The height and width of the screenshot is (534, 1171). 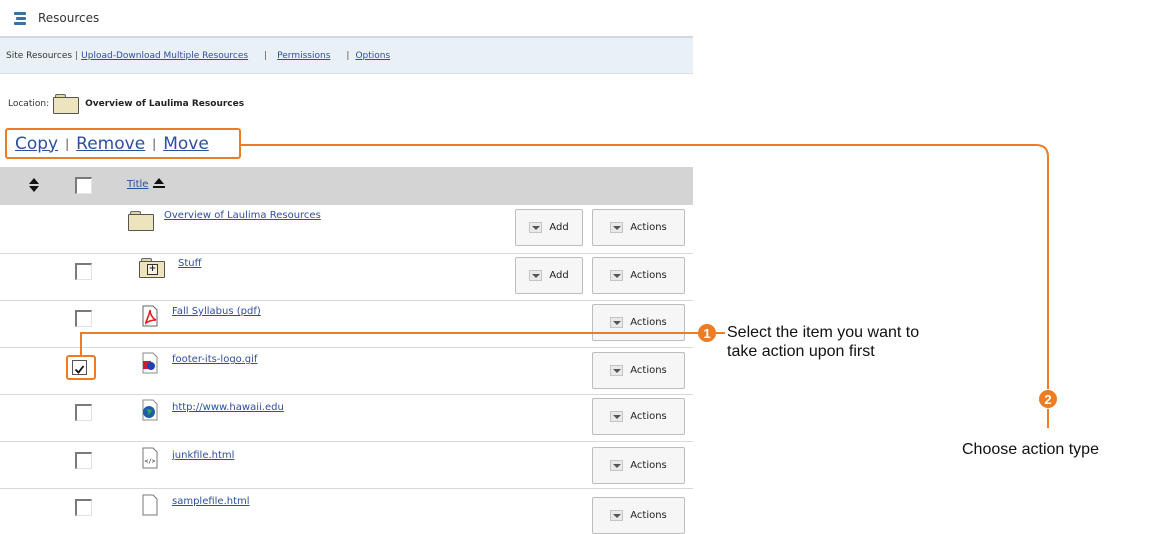 What do you see at coordinates (617, 515) in the screenshot?
I see `chevron-down-icon` at bounding box center [617, 515].